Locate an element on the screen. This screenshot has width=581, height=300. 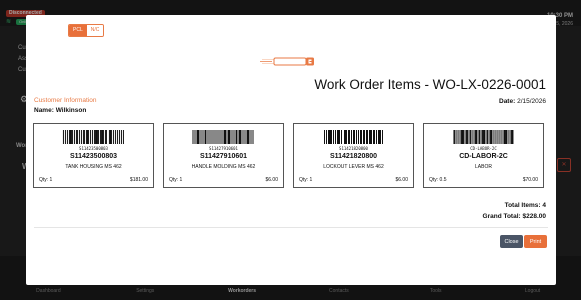
company-logo is located at coordinates (287, 61).